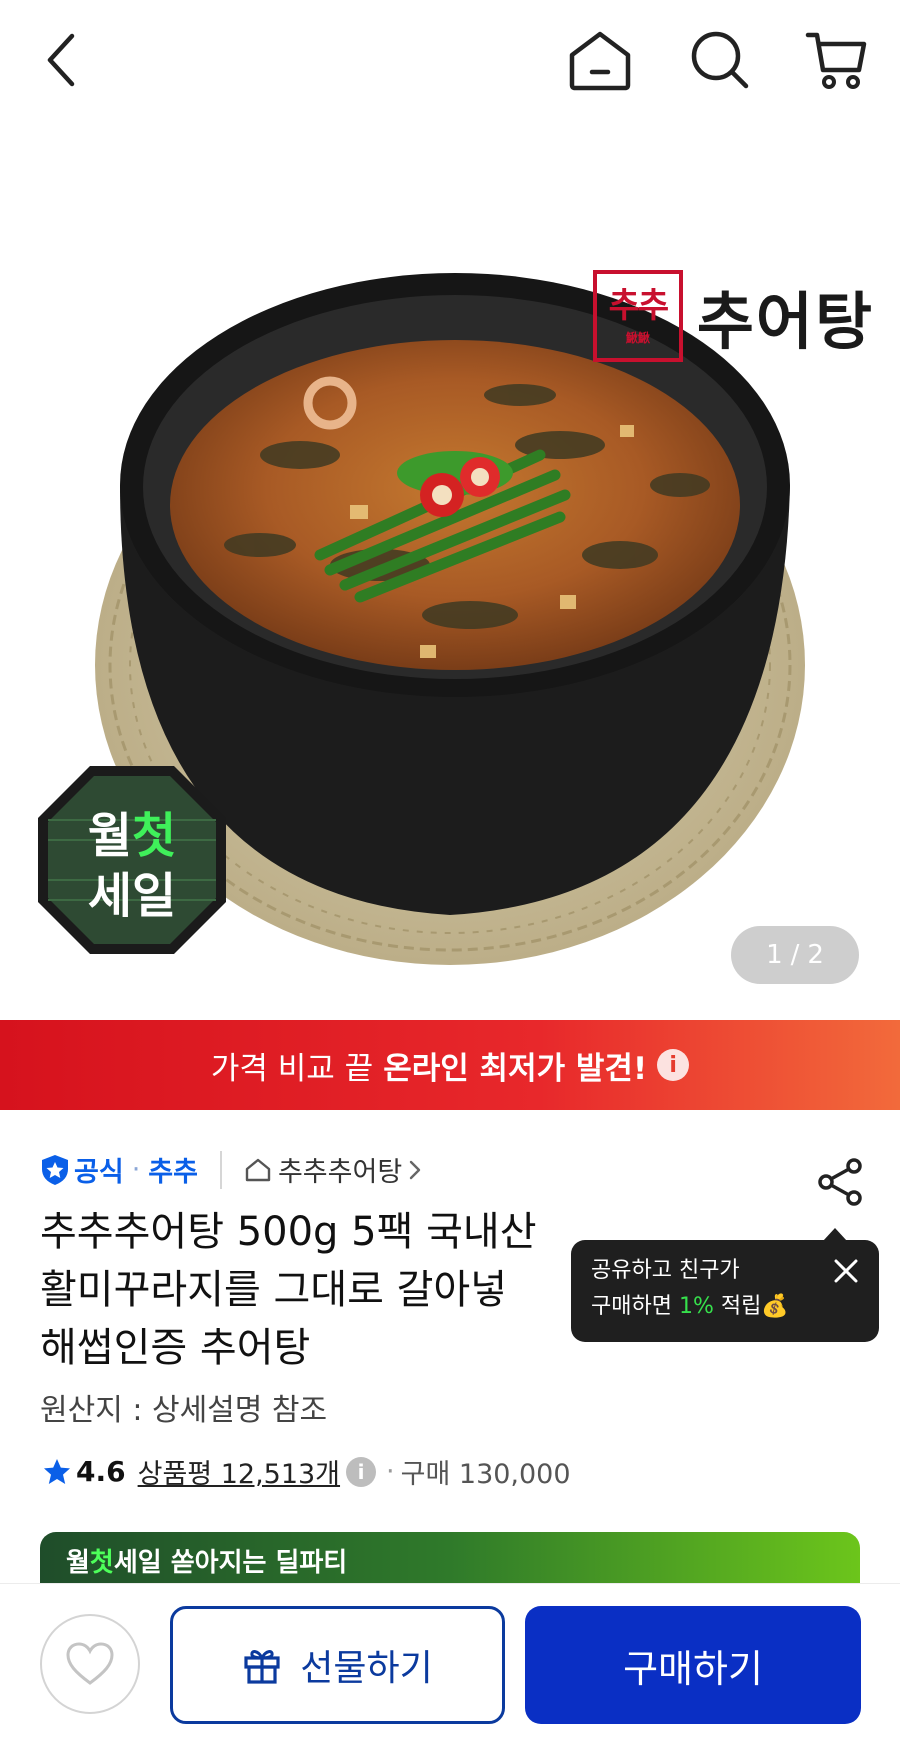 This screenshot has width=900, height=1745. What do you see at coordinates (361, 1471) in the screenshot?
I see `review-info-icon: i` at bounding box center [361, 1471].